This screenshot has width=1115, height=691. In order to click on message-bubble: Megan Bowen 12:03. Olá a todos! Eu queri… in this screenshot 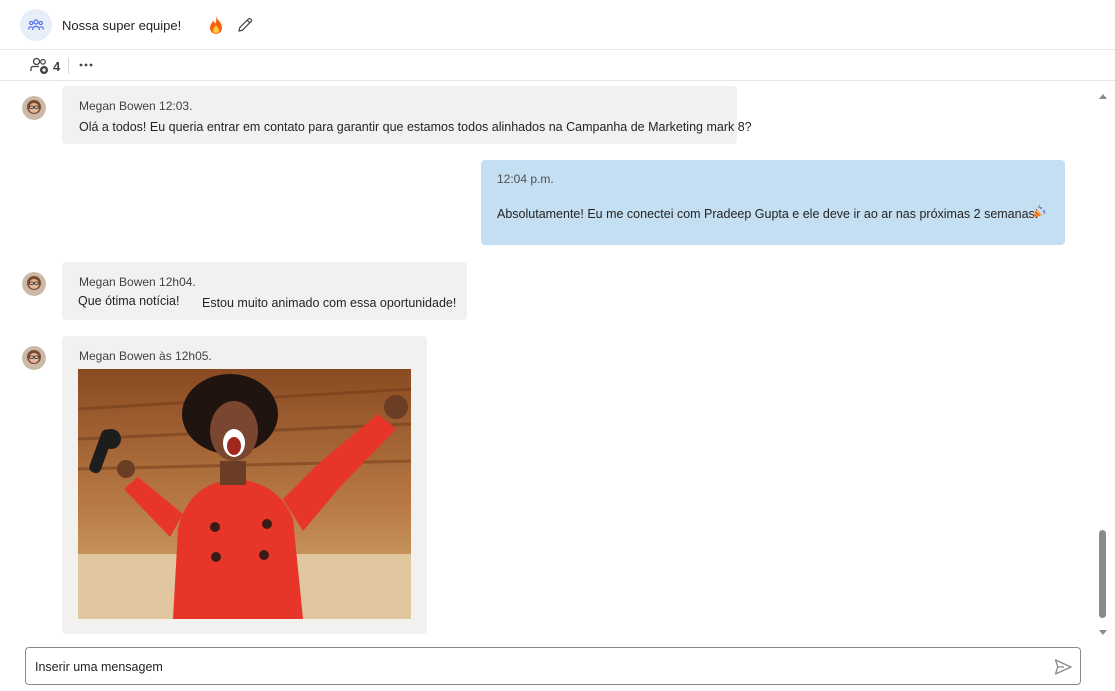, I will do `click(407, 115)`.